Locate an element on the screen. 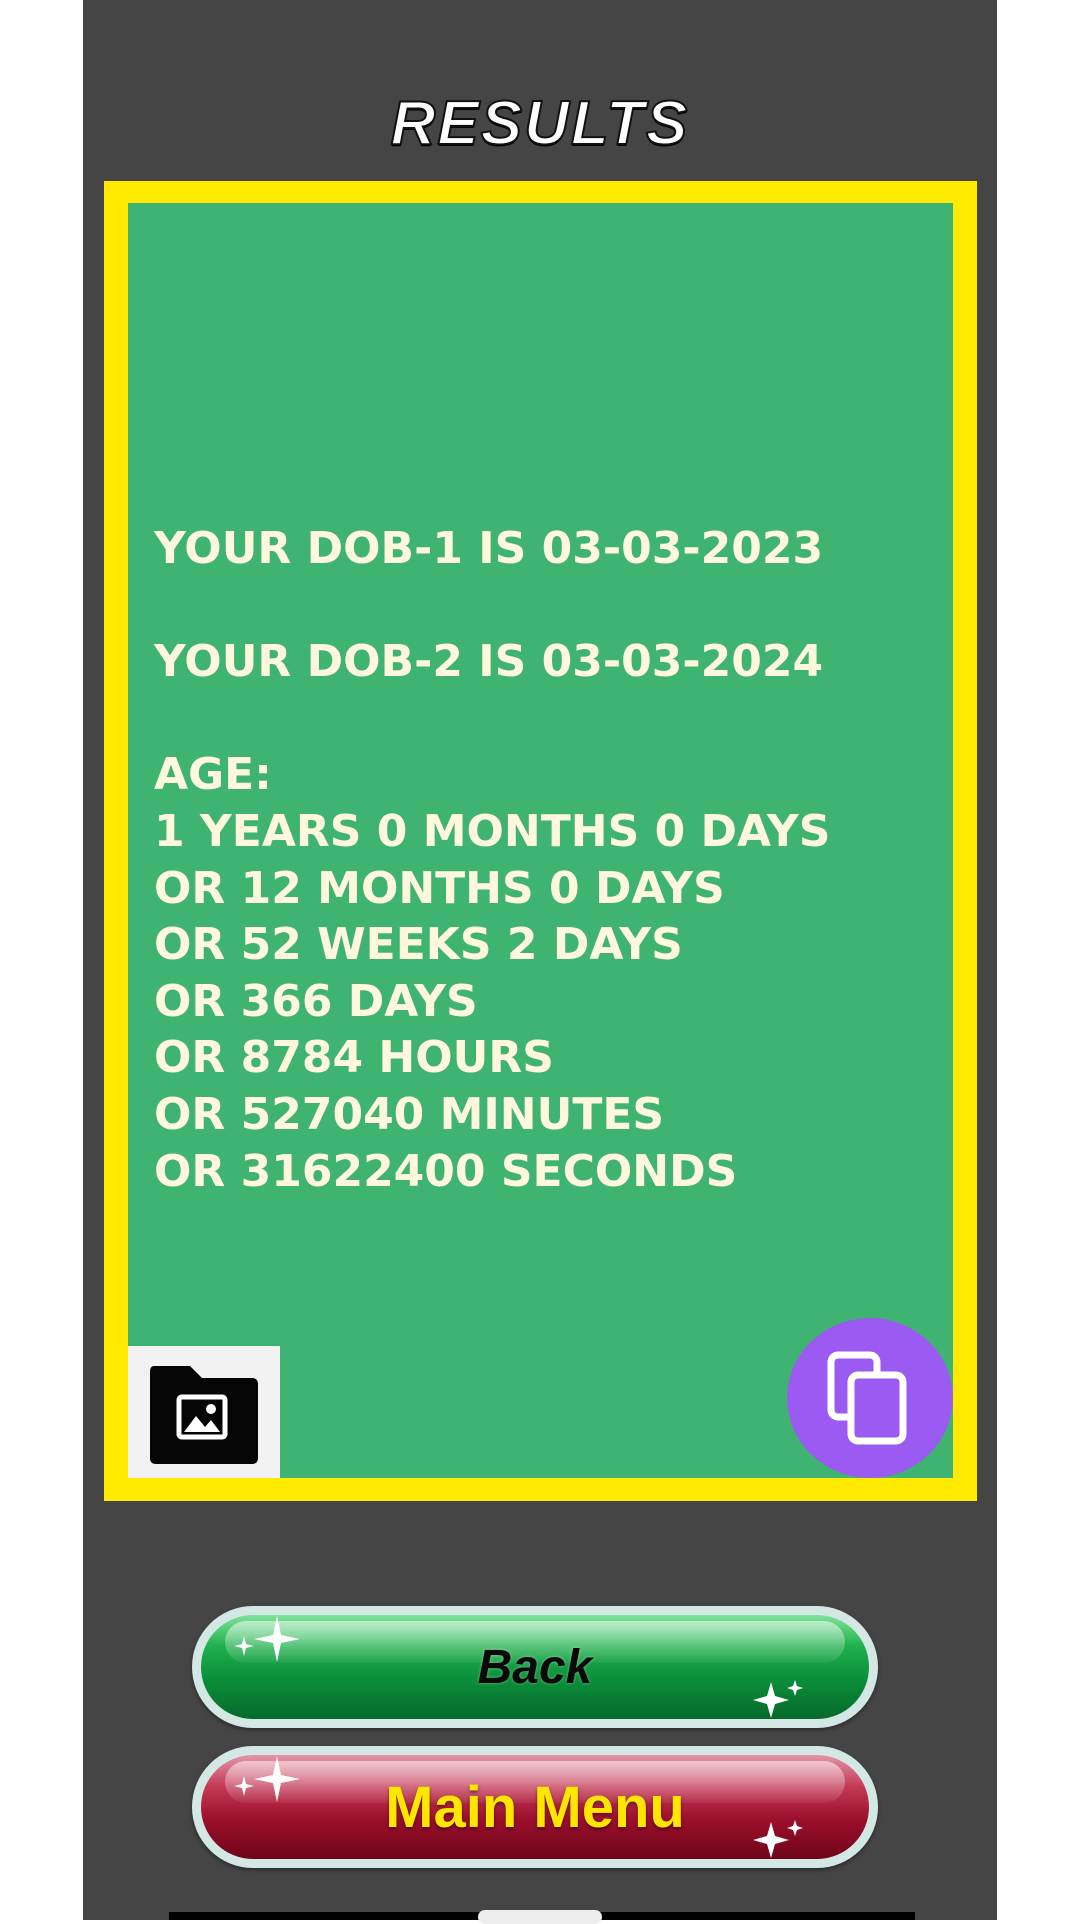  result-line: YOUR DOB-1 IS 03-03-2023 is located at coordinates (489, 548).